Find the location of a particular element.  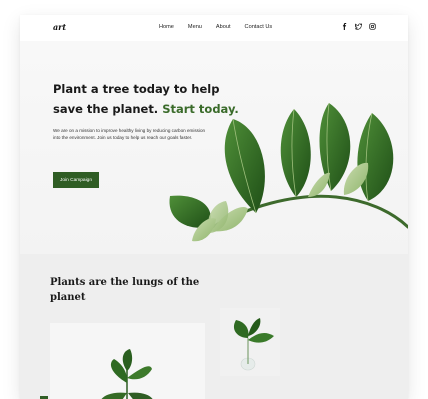

nav-links: Home Menu About Contact Us is located at coordinates (215, 27).